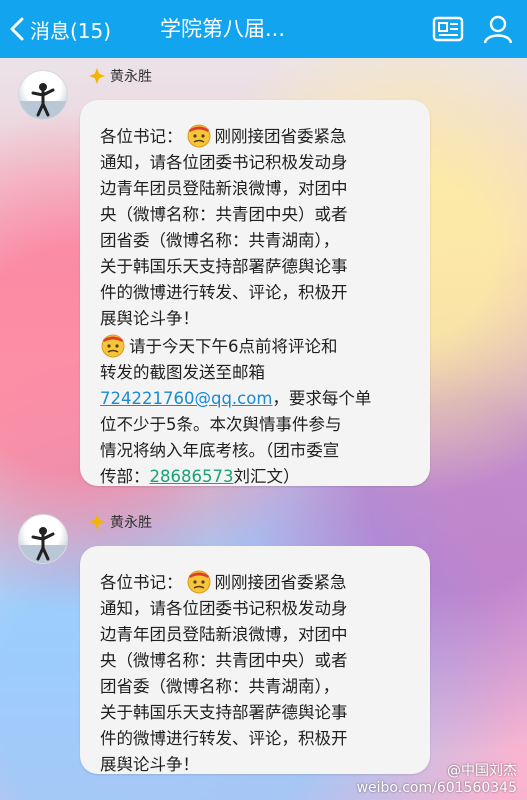 Image resolution: width=527 pixels, height=800 pixels. I want to click on profile-card-button, so click(448, 29).